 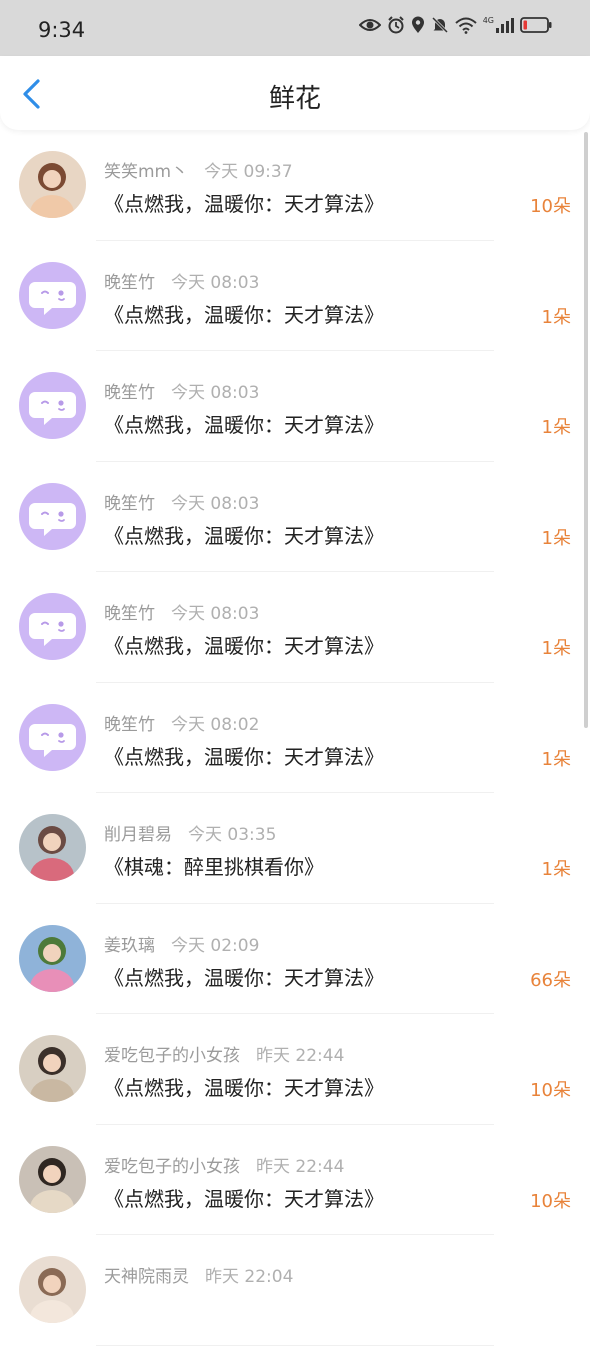 What do you see at coordinates (295, 1290) in the screenshot?
I see `list-item: 天神院雨灵 昨天 22:04` at bounding box center [295, 1290].